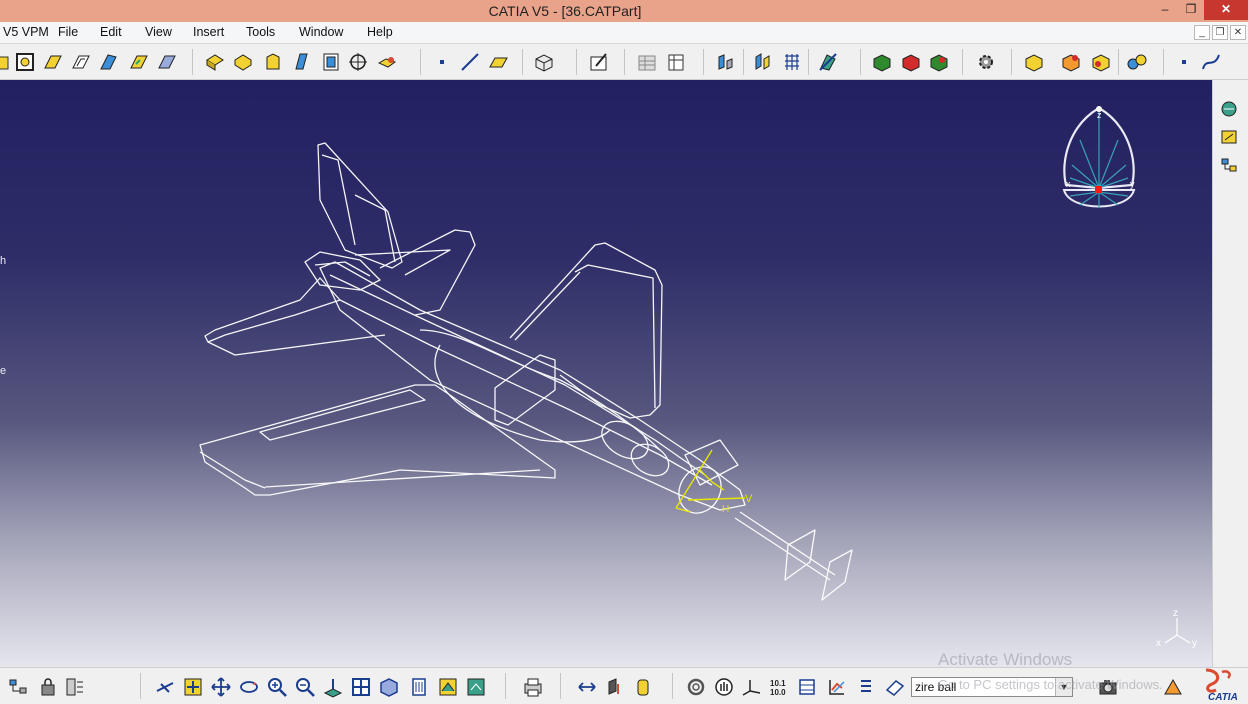 This screenshot has width=1248, height=704. Describe the element at coordinates (643, 687) in the screenshot. I see `measure-inertia-icon` at that location.